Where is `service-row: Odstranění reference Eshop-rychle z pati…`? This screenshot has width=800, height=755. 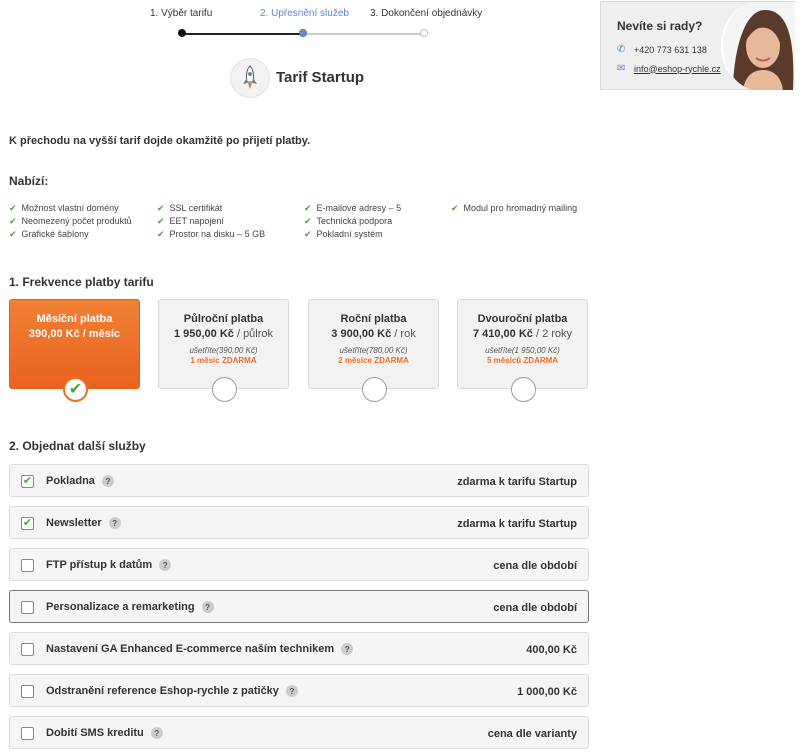
service-row: Odstranění reference Eshop-rychle z pati… is located at coordinates (299, 690).